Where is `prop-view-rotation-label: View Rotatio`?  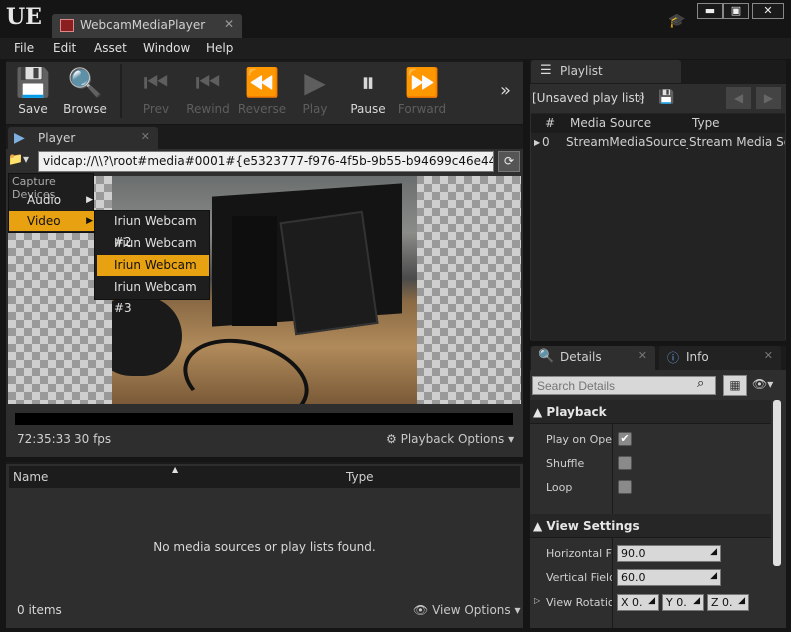 prop-view-rotation-label: View Rotatio is located at coordinates (579, 602).